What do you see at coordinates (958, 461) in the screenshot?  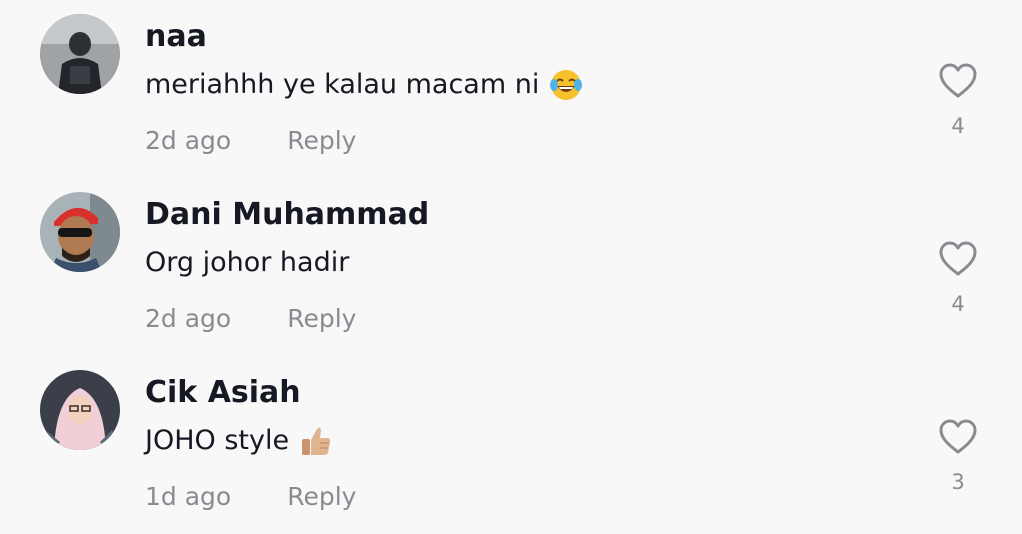 I see `like-button: 3` at bounding box center [958, 461].